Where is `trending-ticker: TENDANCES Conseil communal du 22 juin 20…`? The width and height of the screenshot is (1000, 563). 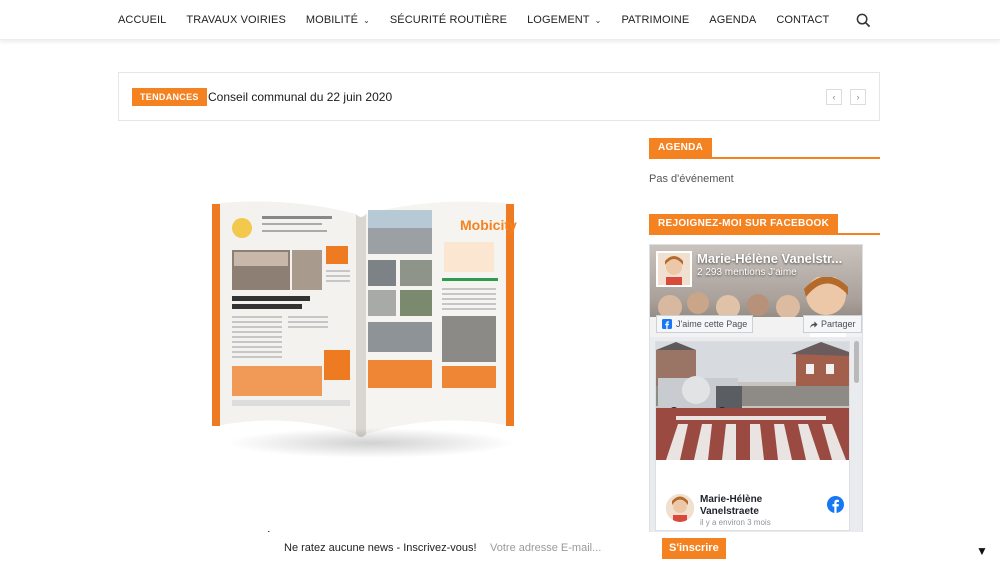
trending-ticker: TENDANCES Conseil communal du 22 juin 20… is located at coordinates (499, 96).